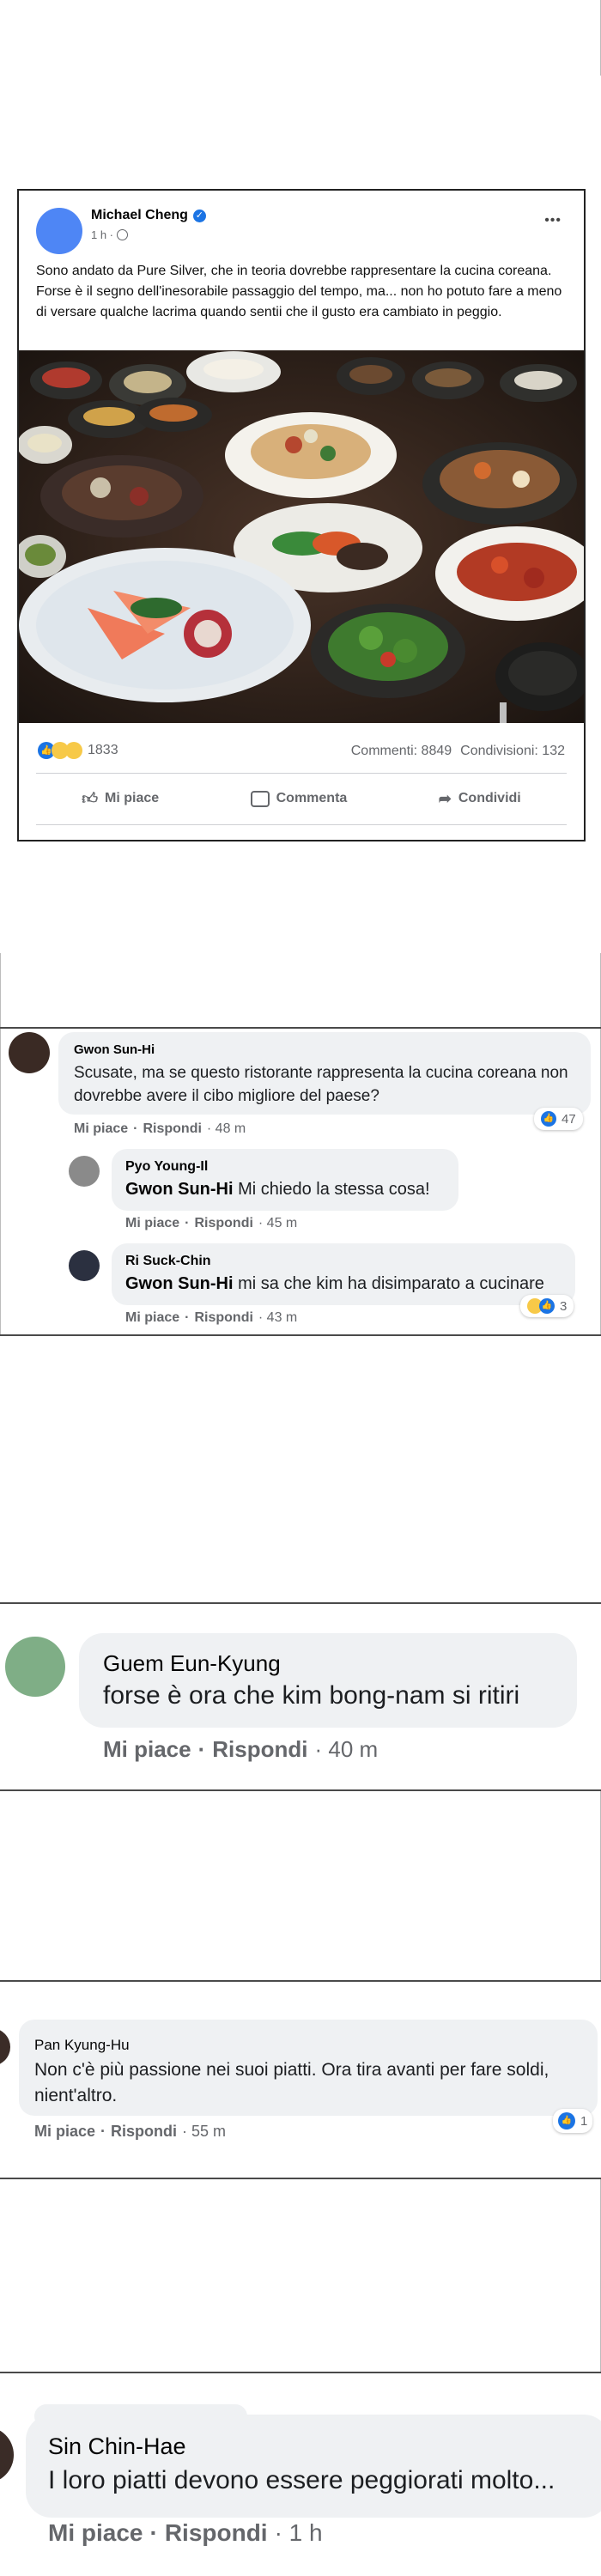 The image size is (601, 2576). What do you see at coordinates (82, 2046) in the screenshot?
I see `comment-author: Pan Kyung-Hu` at bounding box center [82, 2046].